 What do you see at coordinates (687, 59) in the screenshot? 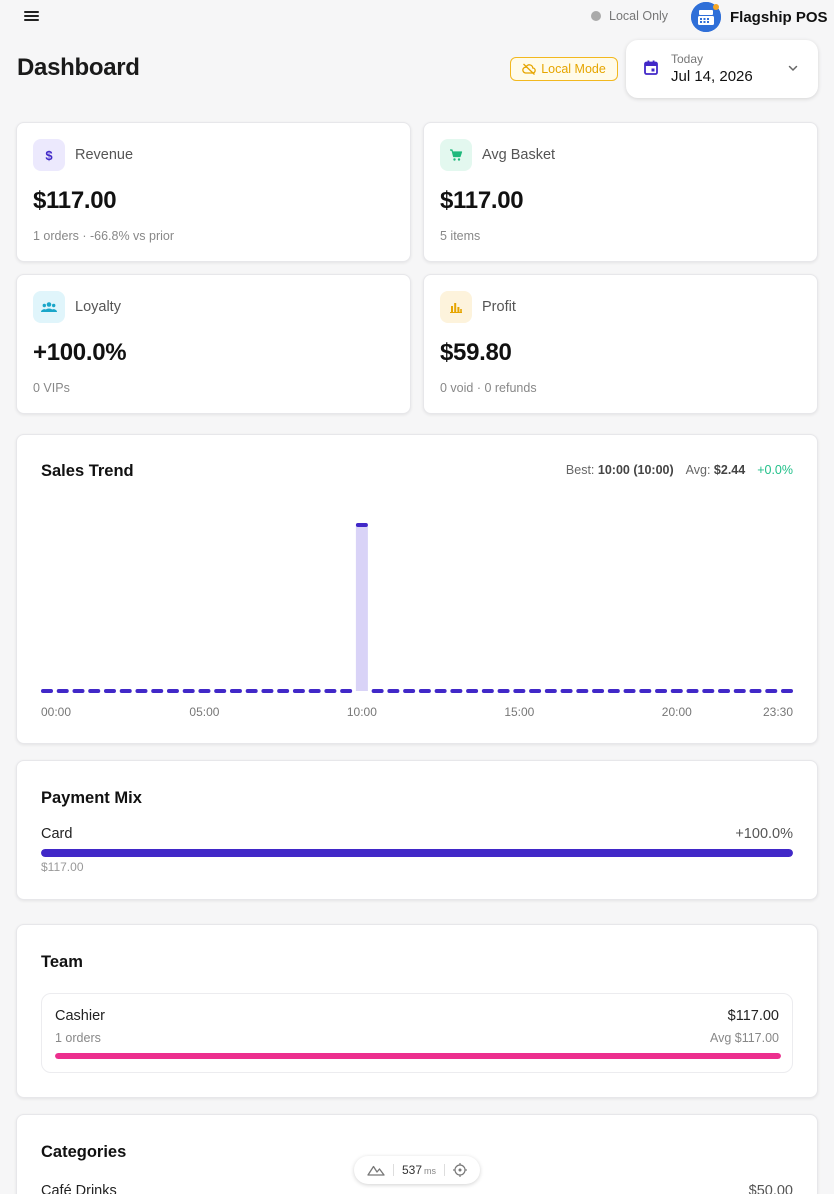
I see `date-caption: Today` at bounding box center [687, 59].